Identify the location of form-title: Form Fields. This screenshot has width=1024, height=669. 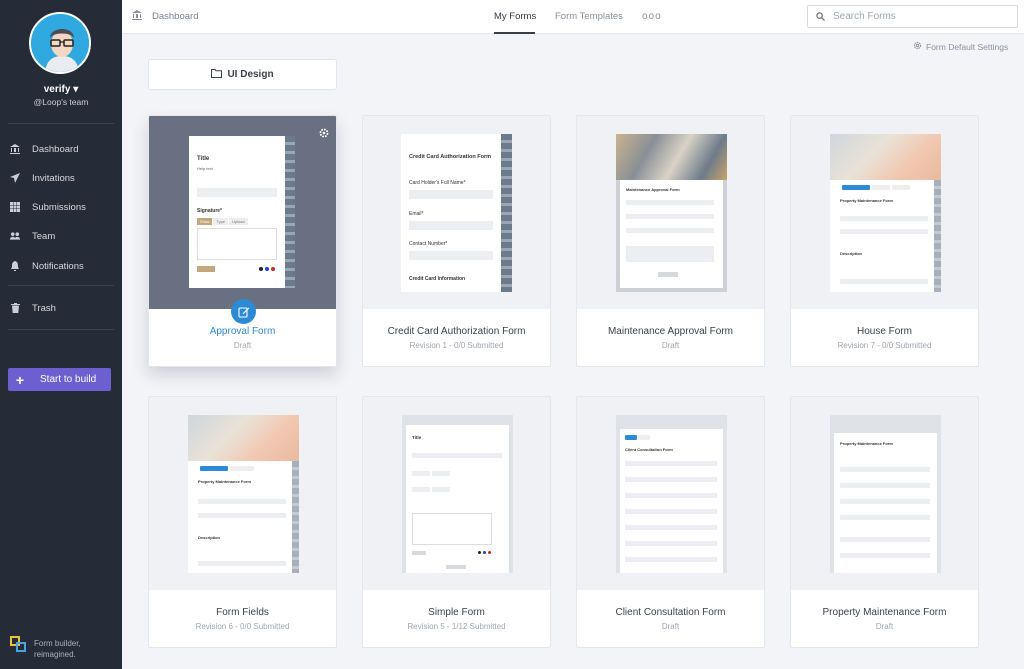
(242, 612).